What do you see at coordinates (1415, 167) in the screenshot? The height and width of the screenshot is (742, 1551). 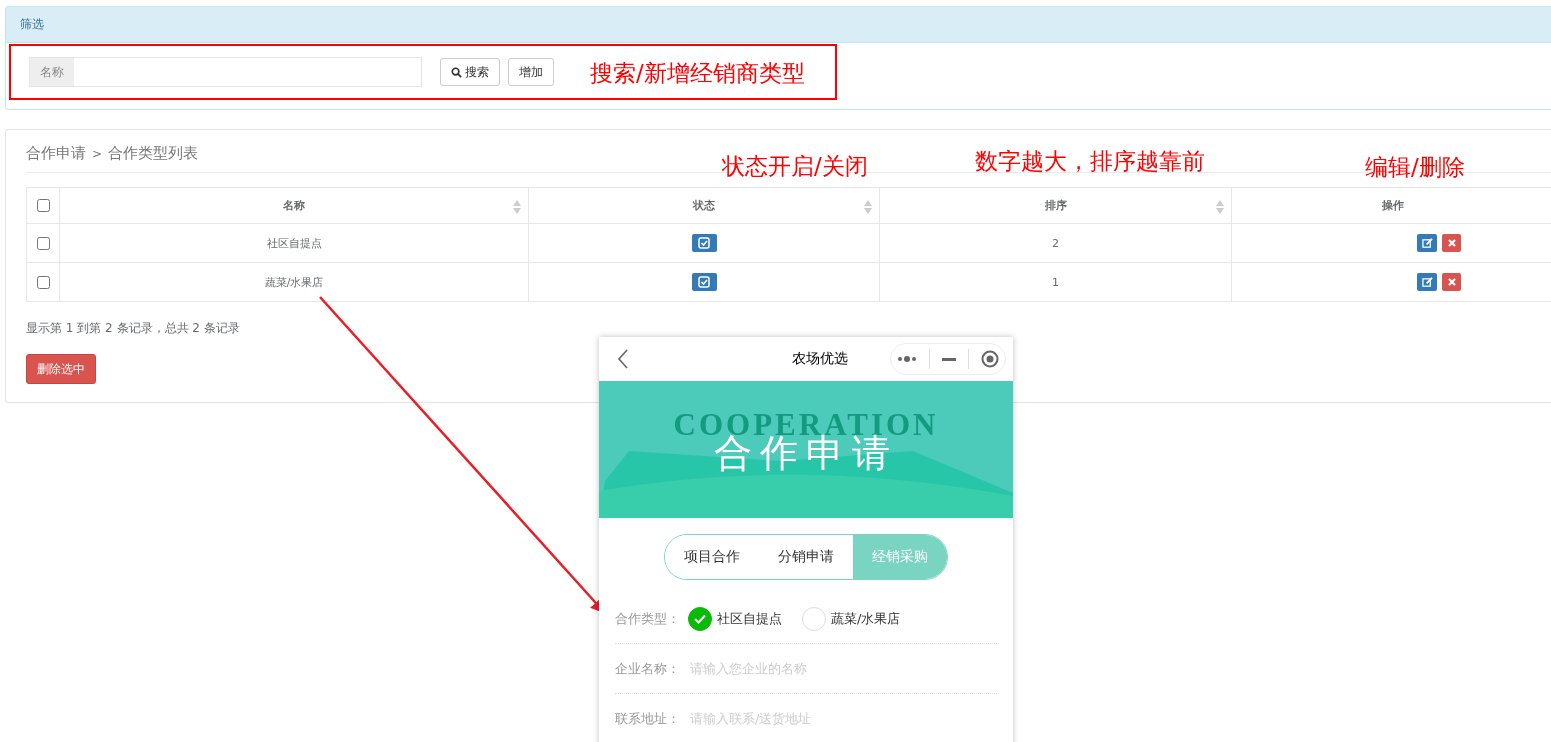 I see `annotation-text: 编辑/删除` at bounding box center [1415, 167].